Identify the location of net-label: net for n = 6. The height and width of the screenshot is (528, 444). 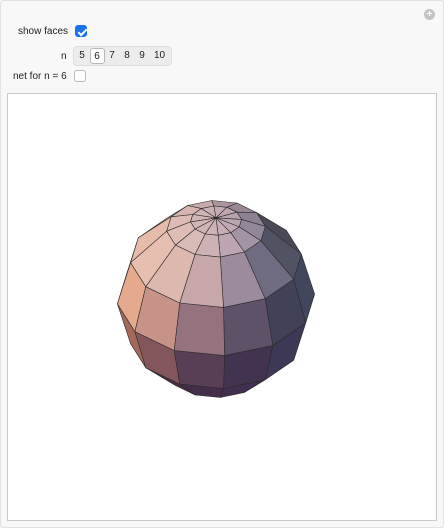
(40, 76).